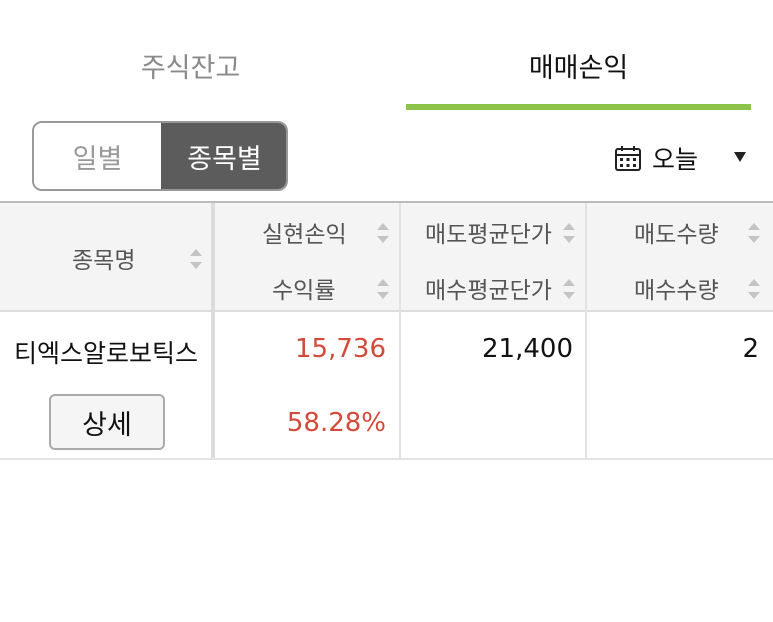 The image size is (773, 622). I want to click on stock-name: 티엑스알로보틱스, so click(106, 353).